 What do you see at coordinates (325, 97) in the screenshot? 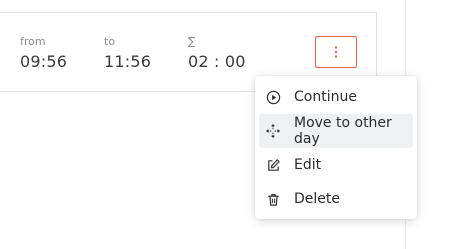
I see `menu-item-label: Continue` at bounding box center [325, 97].